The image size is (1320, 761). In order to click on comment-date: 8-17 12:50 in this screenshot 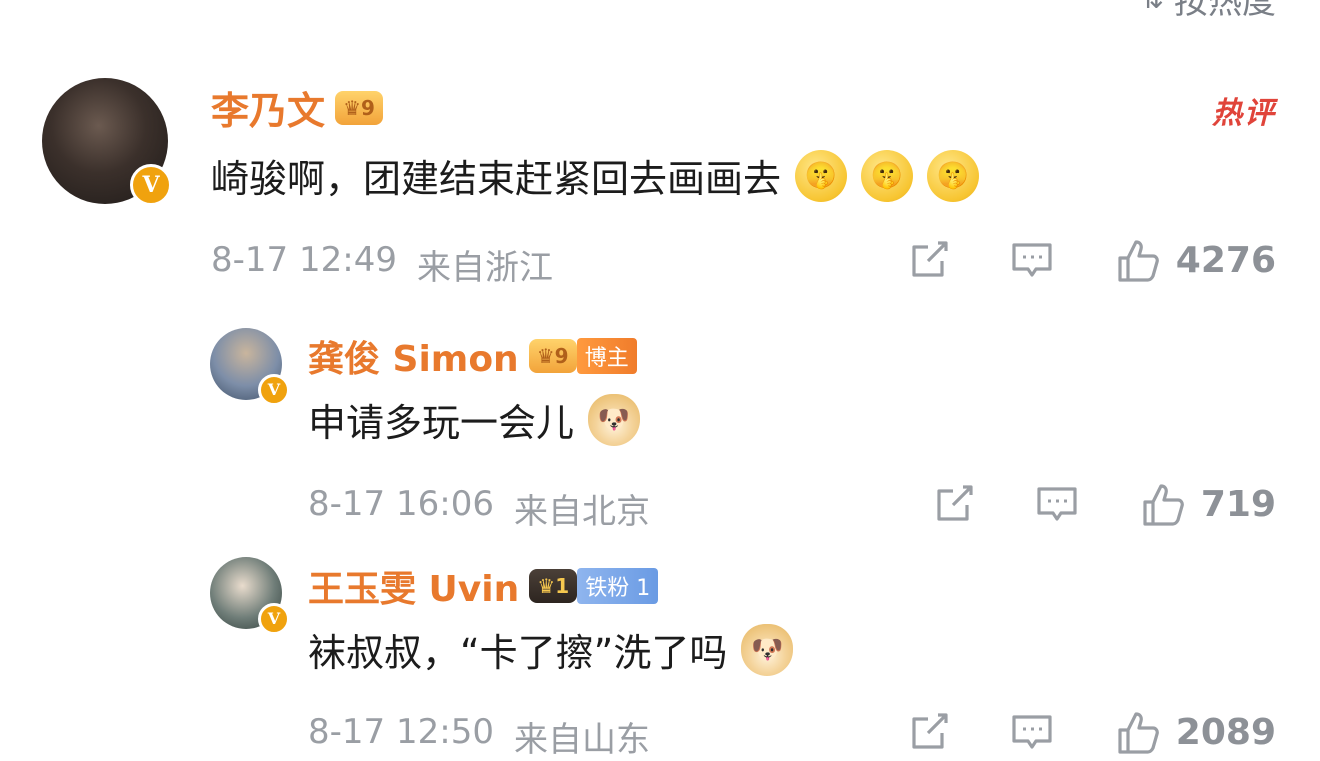, I will do `click(401, 732)`.